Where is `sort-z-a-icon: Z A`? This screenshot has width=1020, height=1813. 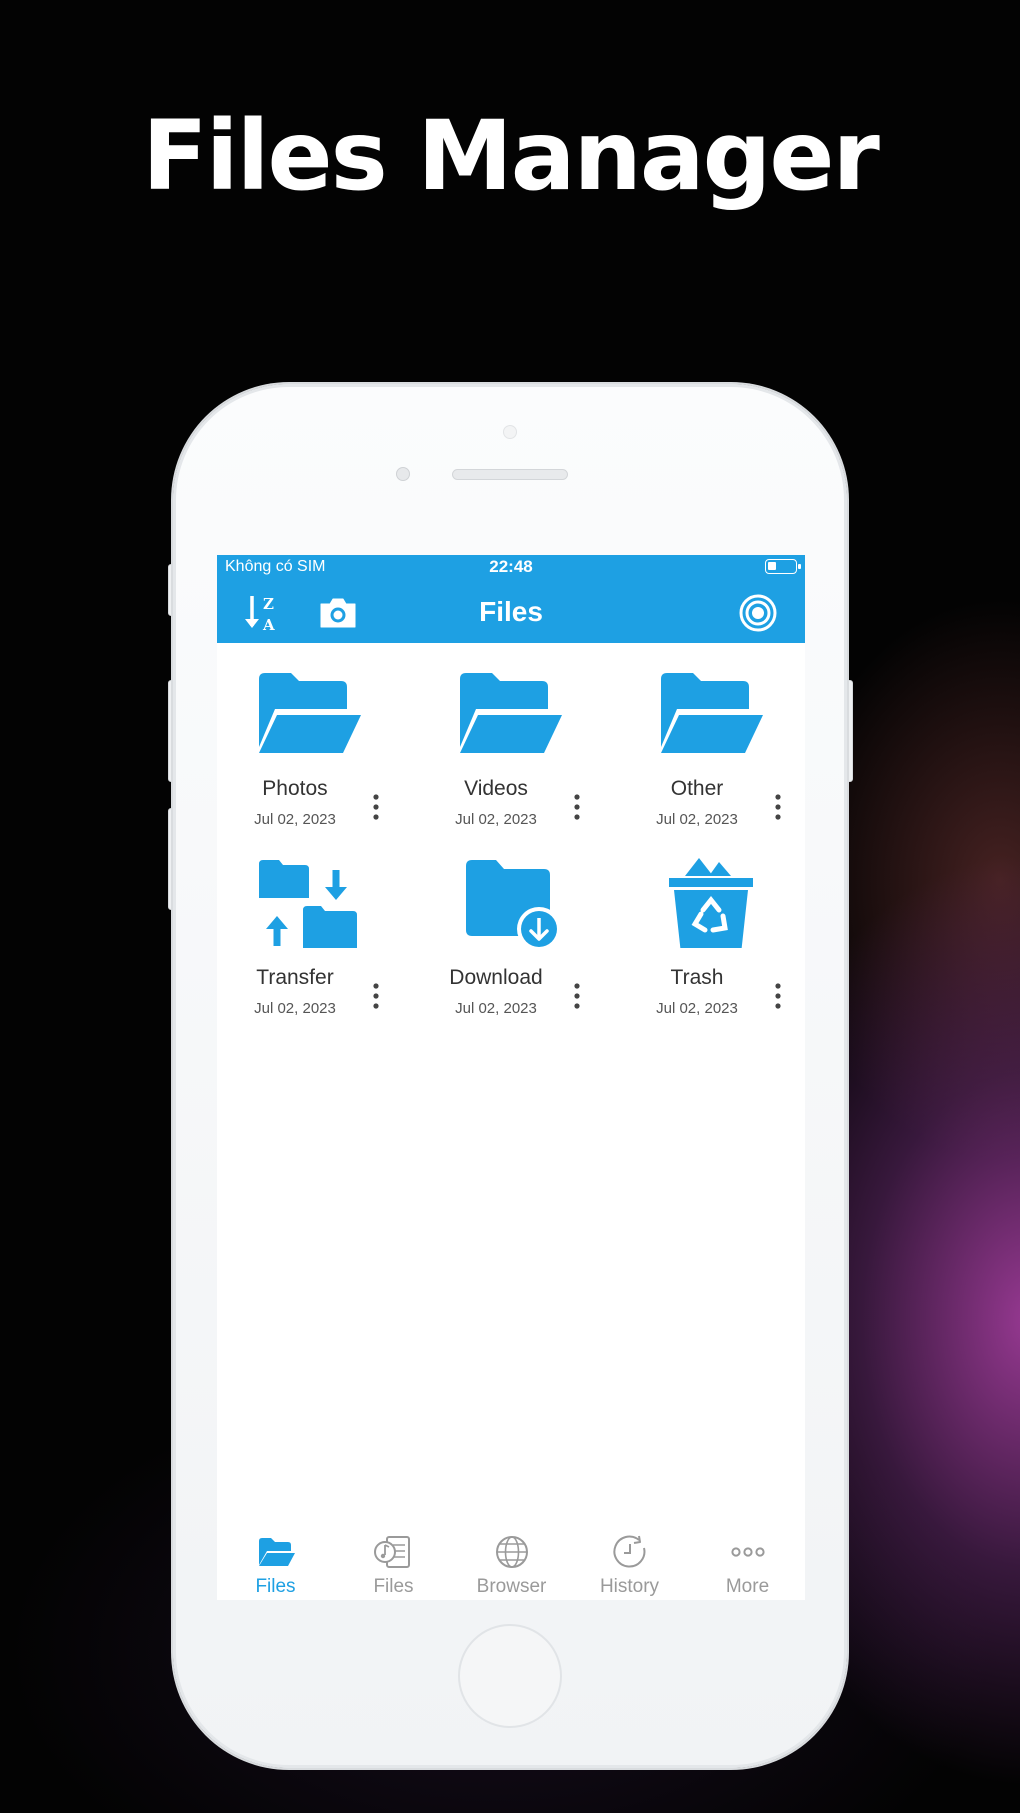
sort-z-a-icon: Z A is located at coordinates (263, 613).